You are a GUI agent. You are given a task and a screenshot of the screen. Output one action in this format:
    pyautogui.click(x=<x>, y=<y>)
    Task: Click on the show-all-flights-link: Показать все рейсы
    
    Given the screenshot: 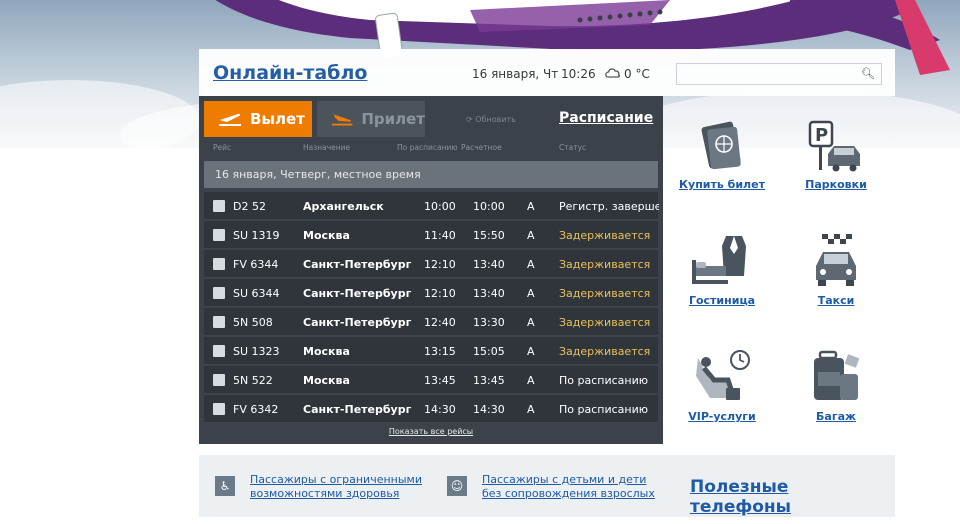 What is the action you would take?
    pyautogui.click(x=431, y=431)
    